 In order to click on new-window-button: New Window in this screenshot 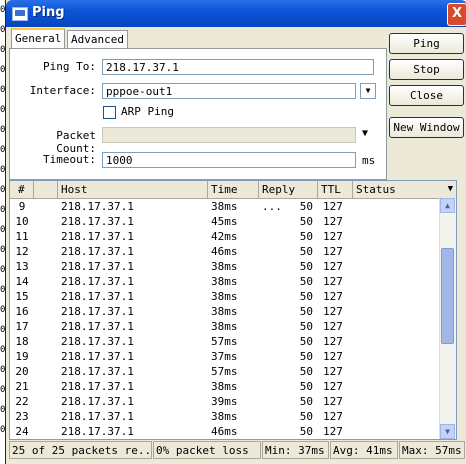, I will do `click(426, 127)`.